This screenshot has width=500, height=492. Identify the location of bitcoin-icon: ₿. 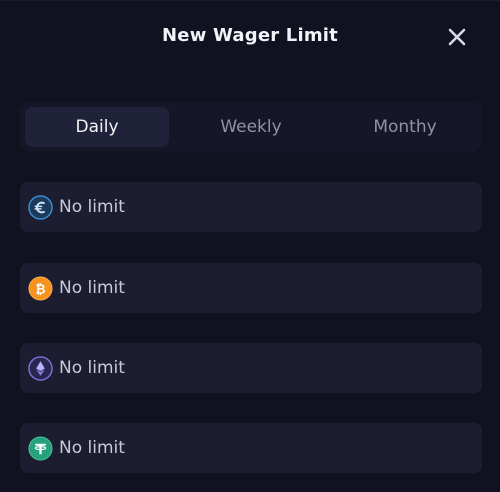
(40, 288).